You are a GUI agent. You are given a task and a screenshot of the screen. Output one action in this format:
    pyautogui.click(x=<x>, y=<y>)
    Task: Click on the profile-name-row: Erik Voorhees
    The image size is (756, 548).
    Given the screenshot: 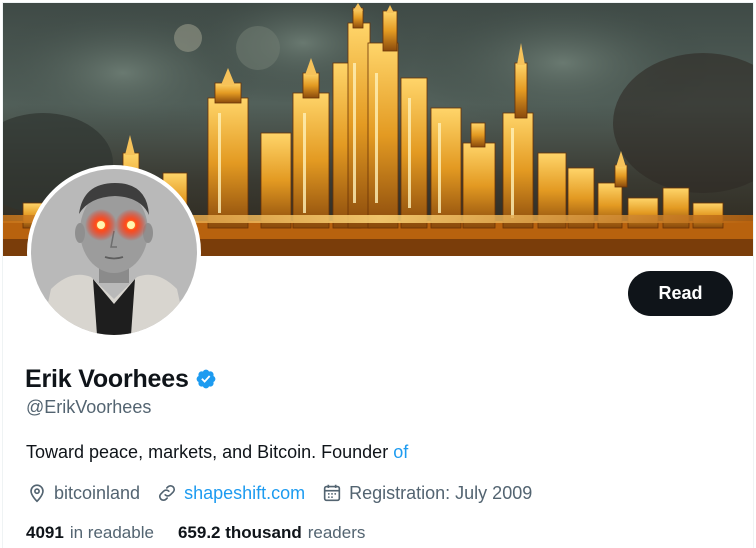 What is the action you would take?
    pyautogui.click(x=121, y=379)
    